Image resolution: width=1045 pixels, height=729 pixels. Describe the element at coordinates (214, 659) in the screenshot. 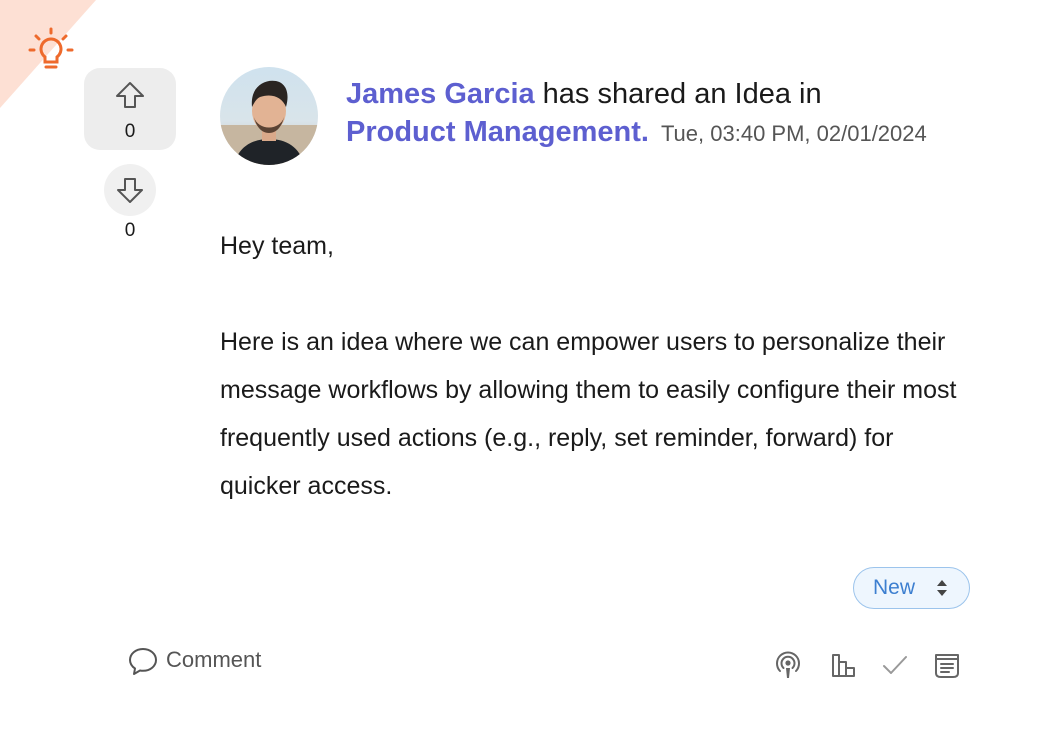

I see `comment-label: Comment` at that location.